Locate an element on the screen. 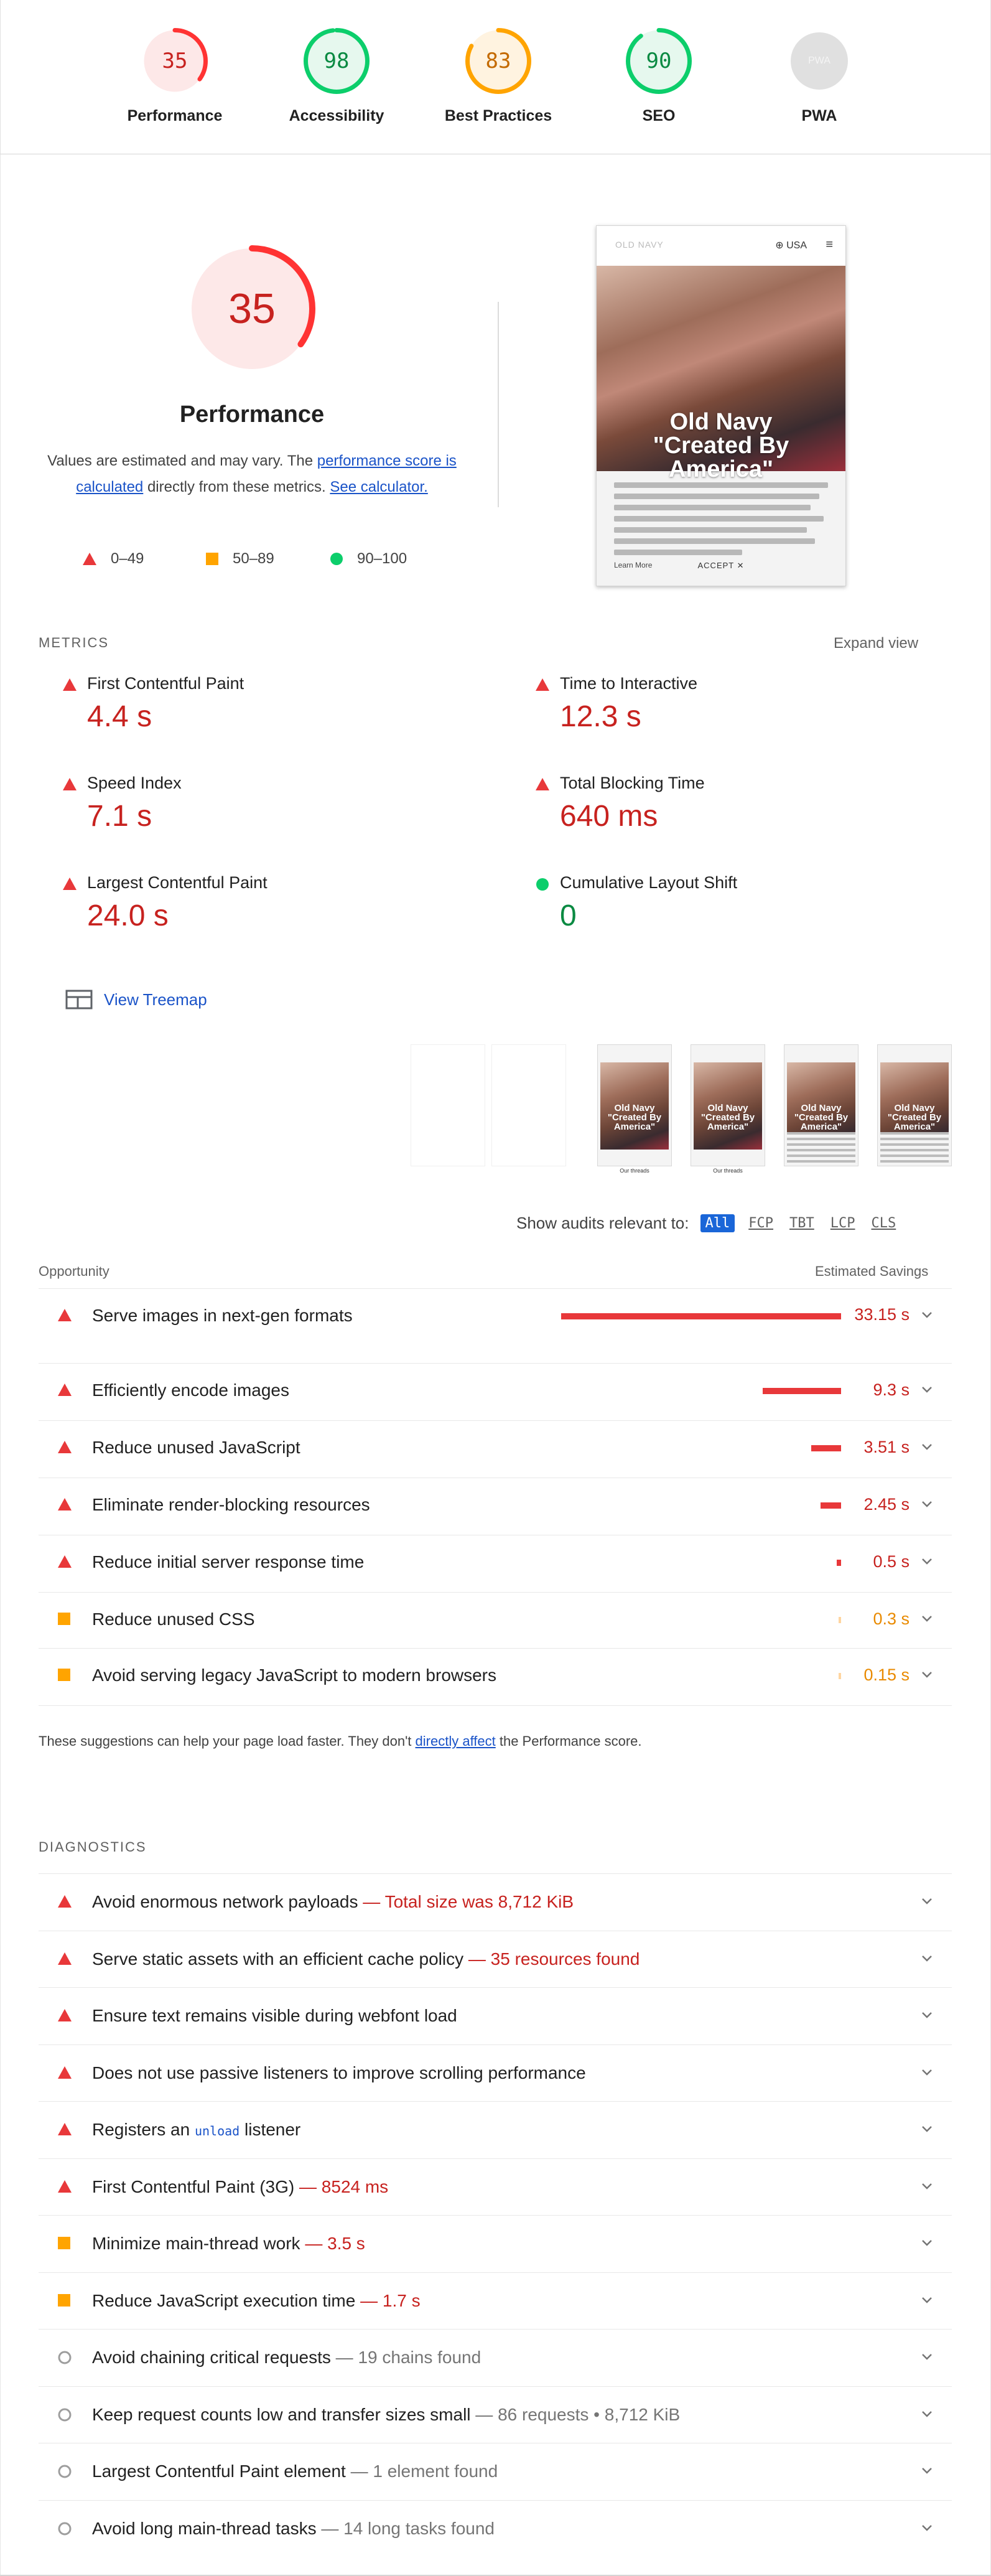 Image resolution: width=991 pixels, height=2576 pixels. metric-cumulative-layout-shift: Cumulative Layout Shift 0 is located at coordinates (741, 902).